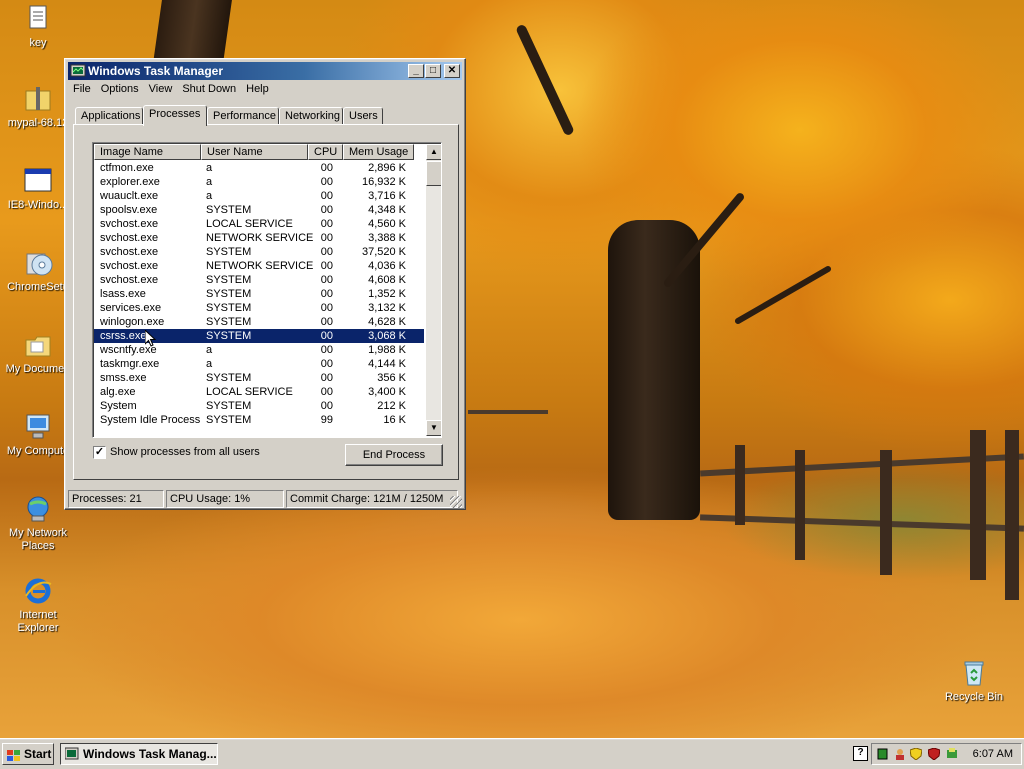 This screenshot has height=769, width=1024. What do you see at coordinates (38, 99) in the screenshot?
I see `zip-folder-icon` at bounding box center [38, 99].